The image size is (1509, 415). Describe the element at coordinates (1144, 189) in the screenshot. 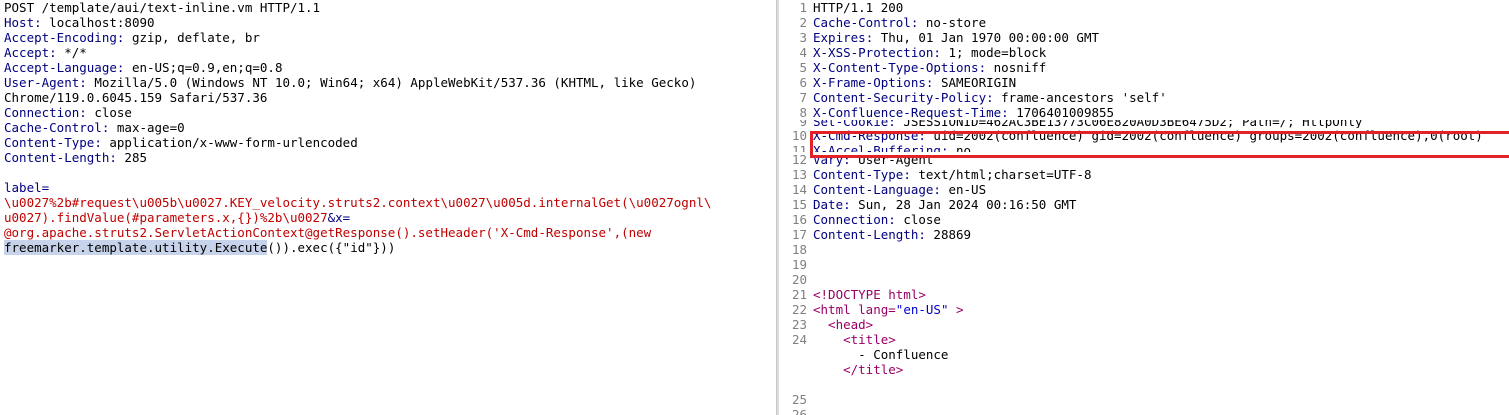

I see `response-line-14: 14 Content-Language: en-US` at that location.